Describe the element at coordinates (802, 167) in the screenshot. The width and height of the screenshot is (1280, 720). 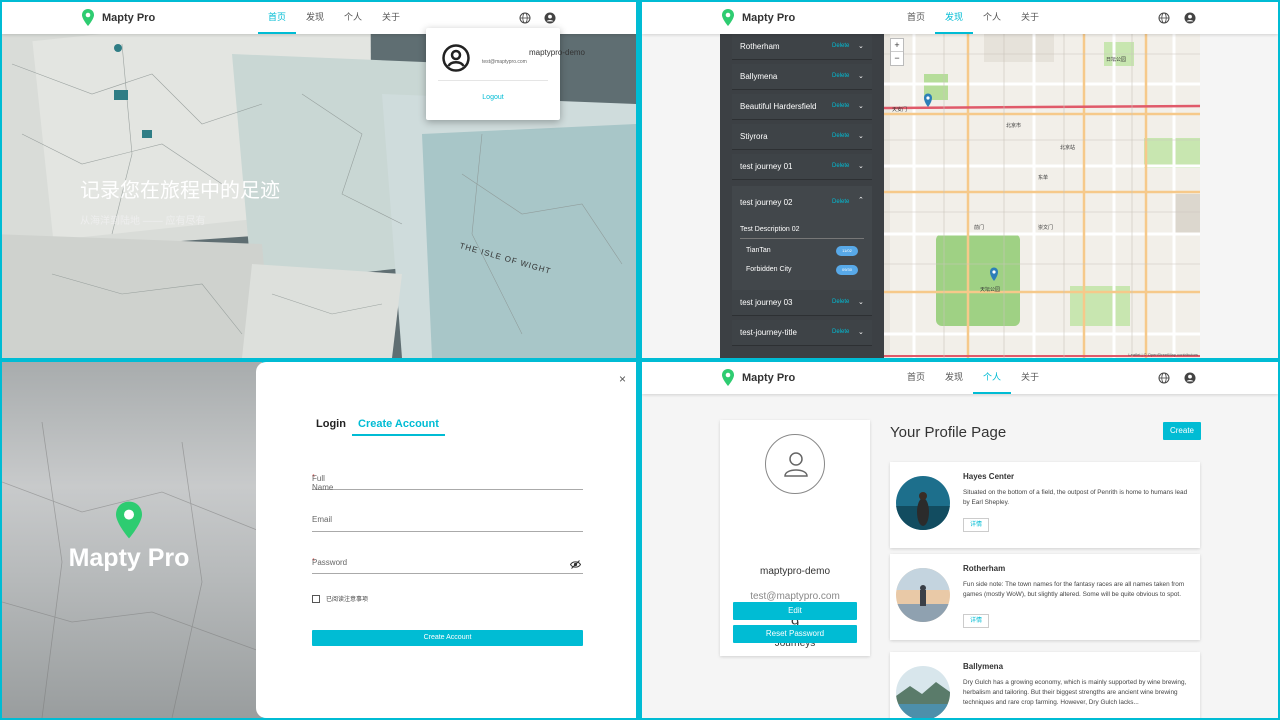
I see `journey-item: test journey 01 Delete ⌄` at that location.